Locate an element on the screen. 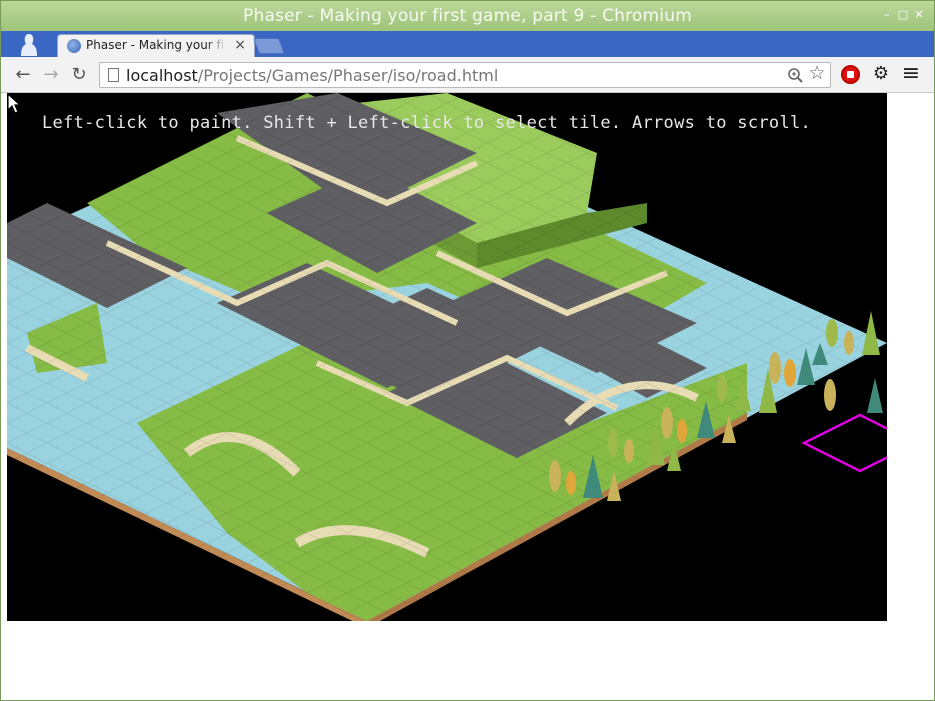 The height and width of the screenshot is (701, 935). url-host: localhost is located at coordinates (162, 75).